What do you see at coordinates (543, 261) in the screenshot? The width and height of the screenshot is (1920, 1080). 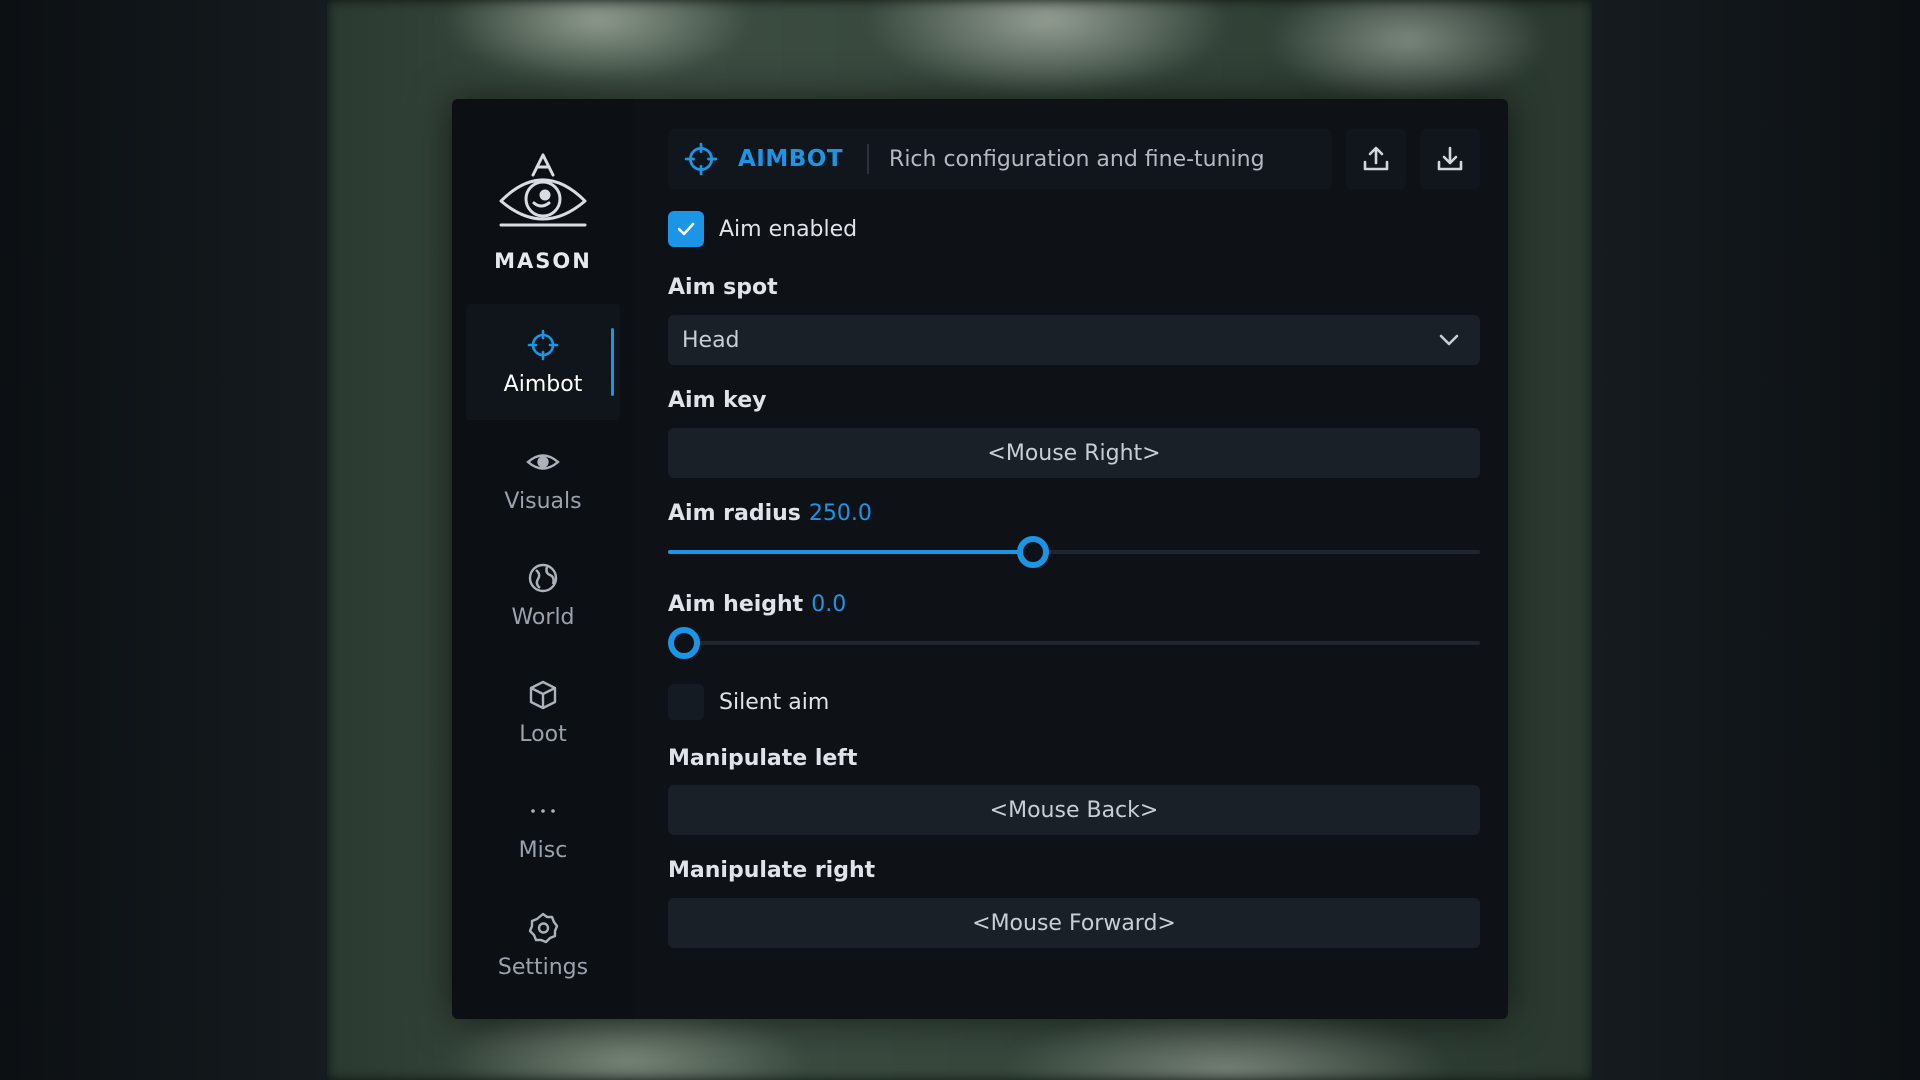 I see `brand-name: MASON` at bounding box center [543, 261].